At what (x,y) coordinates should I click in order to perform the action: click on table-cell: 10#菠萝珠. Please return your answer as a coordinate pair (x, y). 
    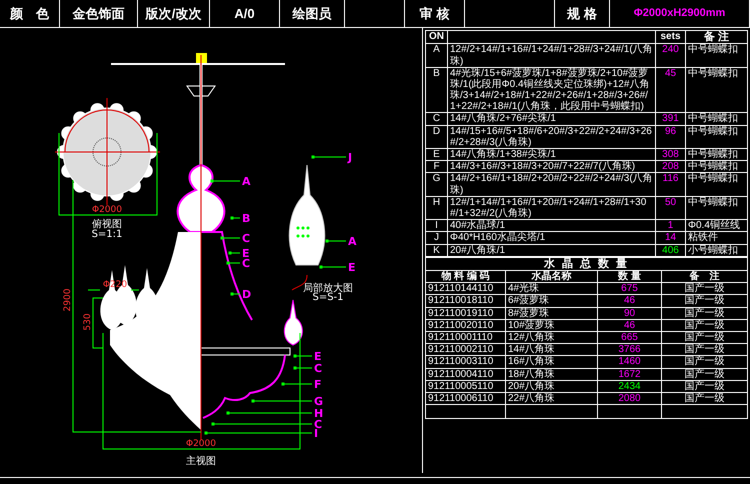
    Looking at the image, I should click on (552, 325).